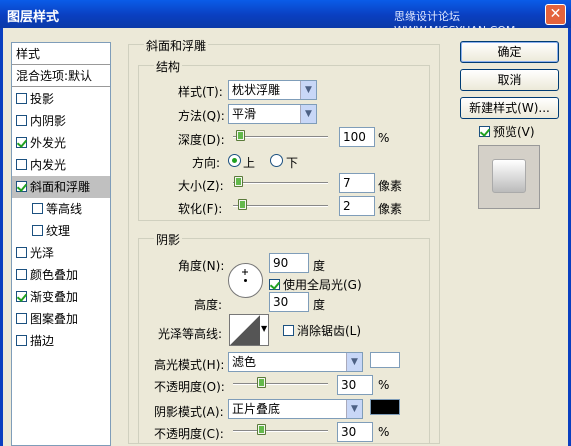 The height and width of the screenshot is (446, 571). Describe the element at coordinates (240, 135) in the screenshot. I see `depth-slider-thumb` at that location.